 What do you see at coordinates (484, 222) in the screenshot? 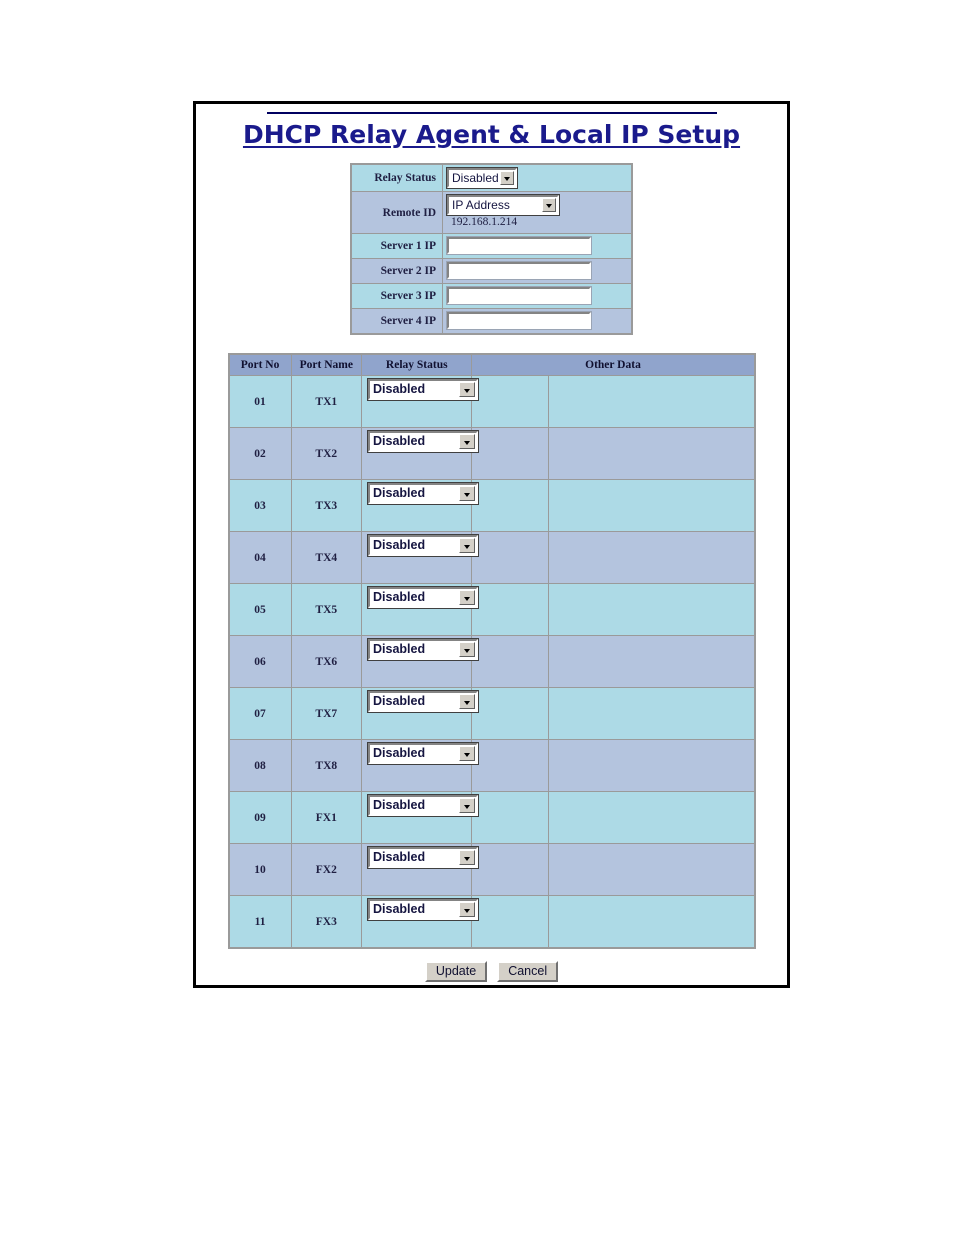
I see `local-ip-address-text: 192.168.1.214` at bounding box center [484, 222].